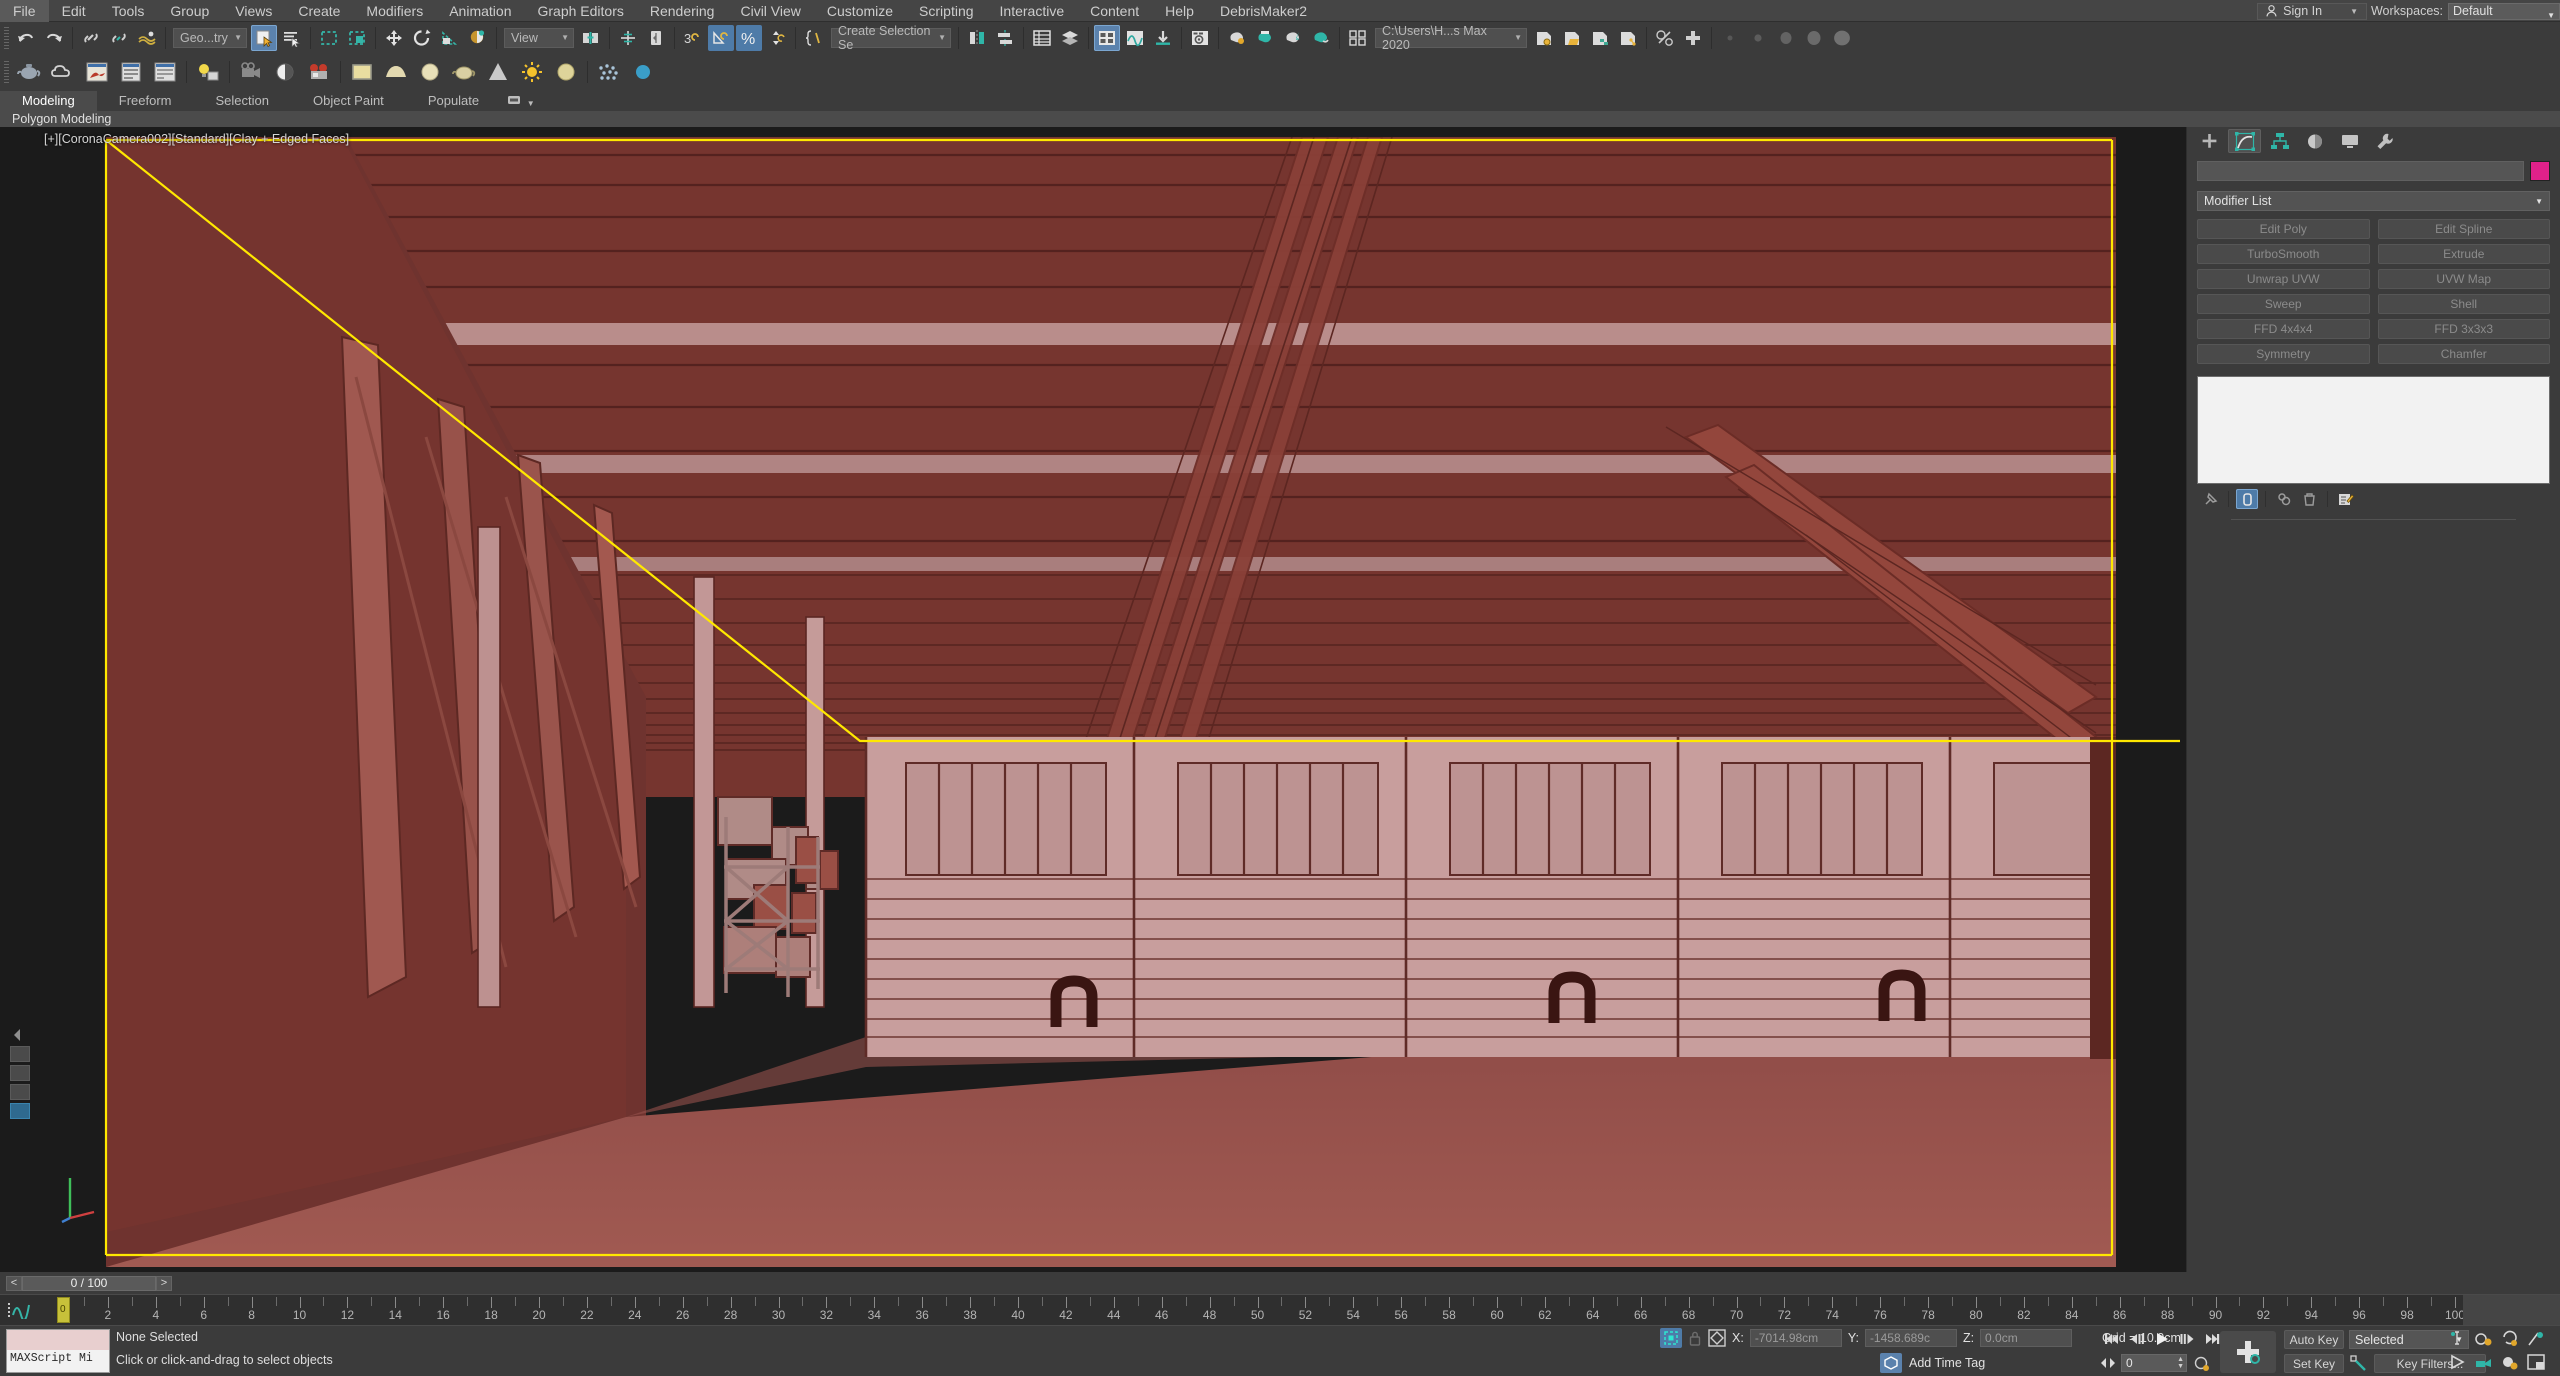 This screenshot has height=1376, width=2560. I want to click on show-end-result-icon, so click(2247, 499).